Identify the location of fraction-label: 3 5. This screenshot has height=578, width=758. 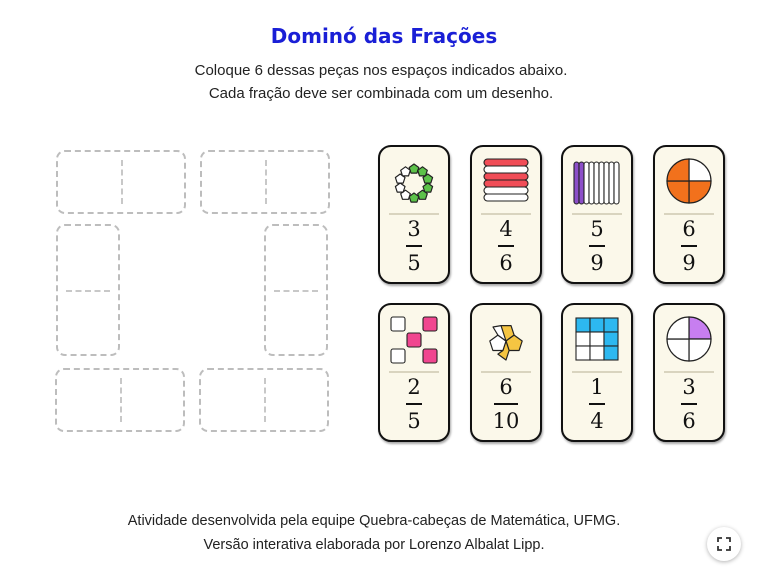
(414, 245).